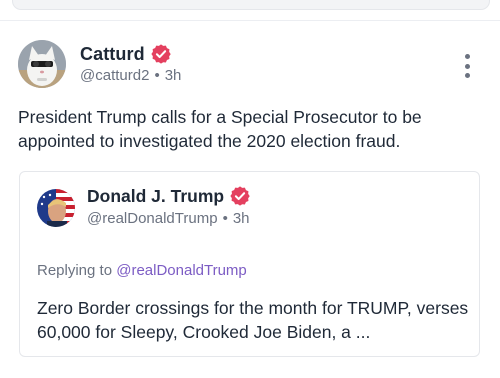 Image resolution: width=500 pixels, height=378 pixels. What do you see at coordinates (467, 66) in the screenshot?
I see `more-options-icon` at bounding box center [467, 66].